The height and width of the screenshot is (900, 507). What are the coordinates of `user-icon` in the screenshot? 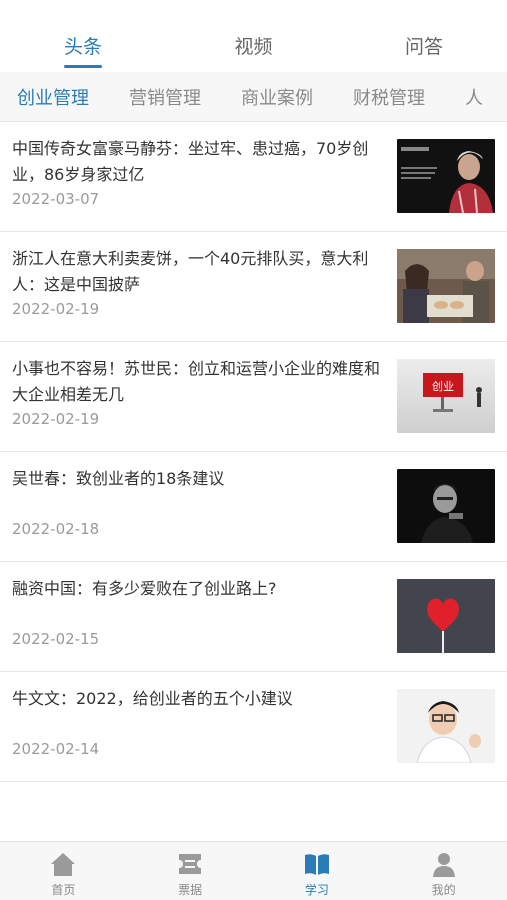 It's located at (443, 865).